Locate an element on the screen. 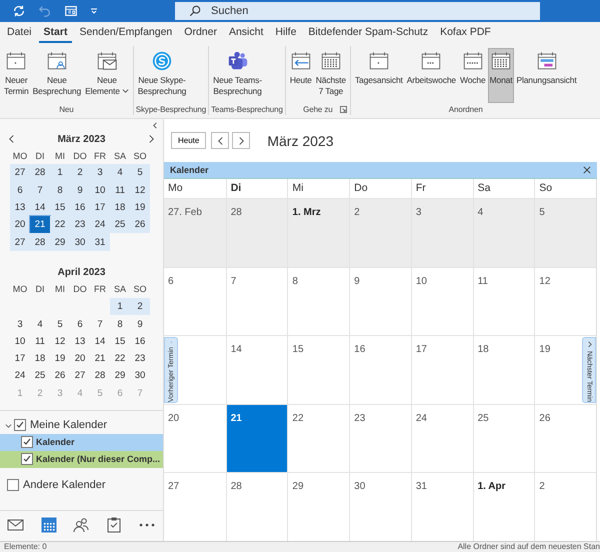 Image resolution: width=600 pixels, height=552 pixels. date-cell: 31 is located at coordinates (100, 242).